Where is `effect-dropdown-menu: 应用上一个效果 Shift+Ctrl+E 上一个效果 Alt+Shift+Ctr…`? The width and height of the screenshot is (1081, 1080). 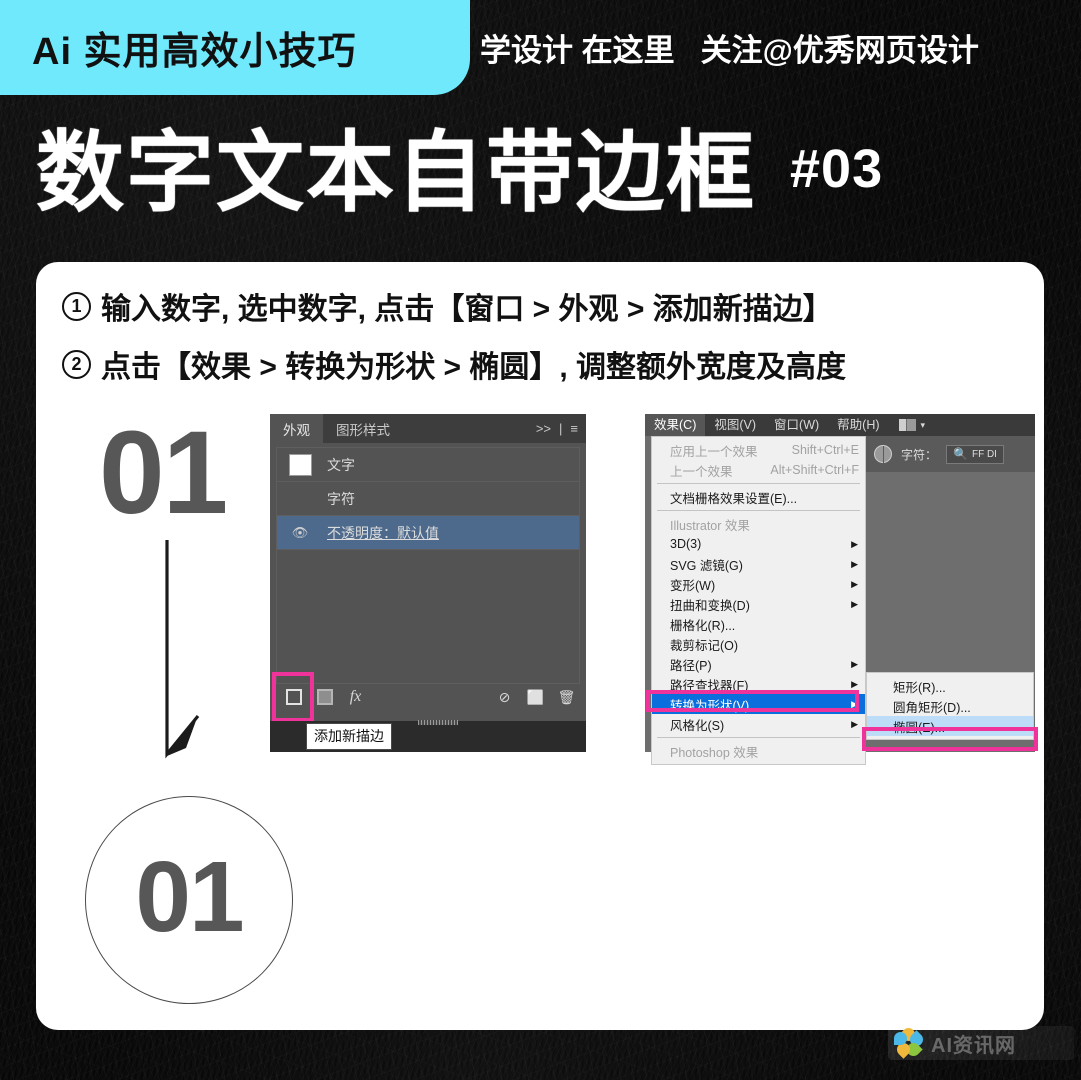
effect-dropdown-menu: 应用上一个效果 Shift+Ctrl+E 上一个效果 Alt+Shift+Ctr… is located at coordinates (758, 600).